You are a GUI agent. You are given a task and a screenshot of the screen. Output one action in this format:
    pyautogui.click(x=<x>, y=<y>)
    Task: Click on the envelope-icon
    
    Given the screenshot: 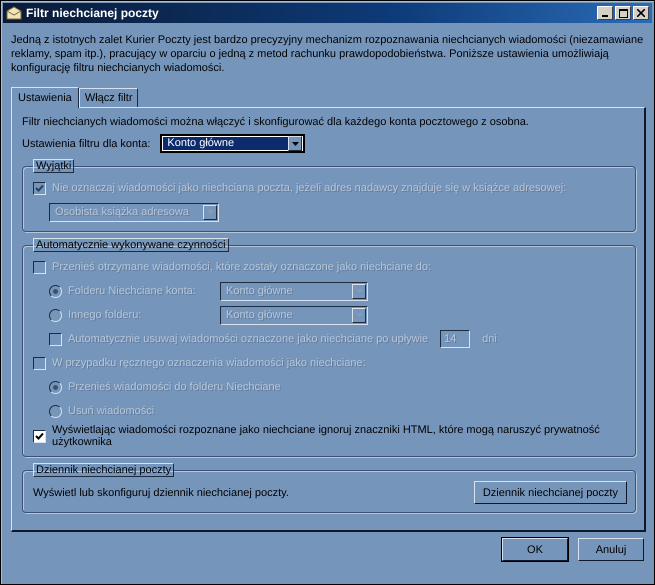 What is the action you would take?
    pyautogui.click(x=14, y=13)
    